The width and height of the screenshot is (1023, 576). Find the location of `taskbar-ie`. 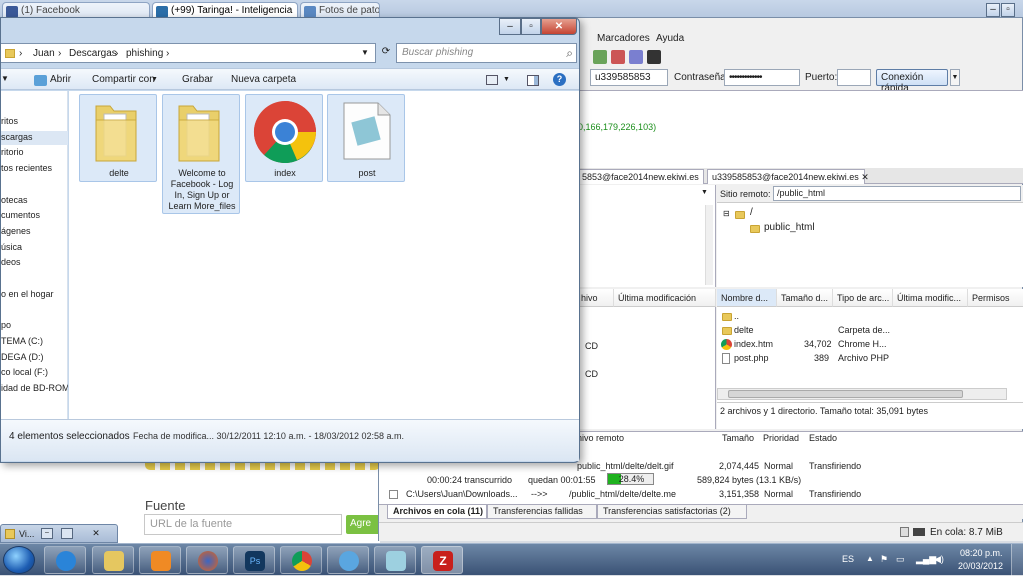

taskbar-ie is located at coordinates (65, 560).